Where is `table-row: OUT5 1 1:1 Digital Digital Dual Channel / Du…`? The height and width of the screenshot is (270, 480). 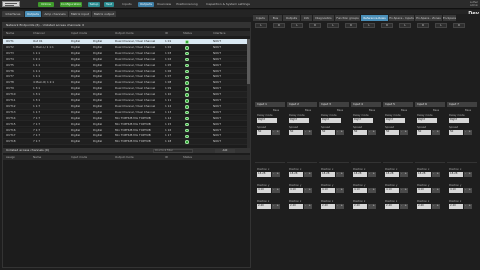 table-row: OUT5 1 1:1 Digital Digital Dual Channel / Du… is located at coordinates (126, 66).